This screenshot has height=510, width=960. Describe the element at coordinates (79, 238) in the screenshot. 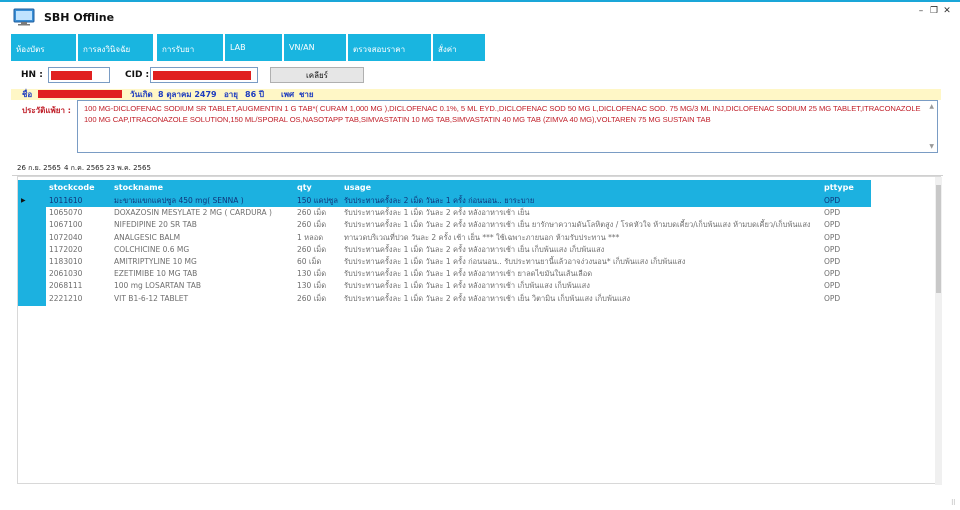

I see `cell-stockcode: 1072040` at that location.